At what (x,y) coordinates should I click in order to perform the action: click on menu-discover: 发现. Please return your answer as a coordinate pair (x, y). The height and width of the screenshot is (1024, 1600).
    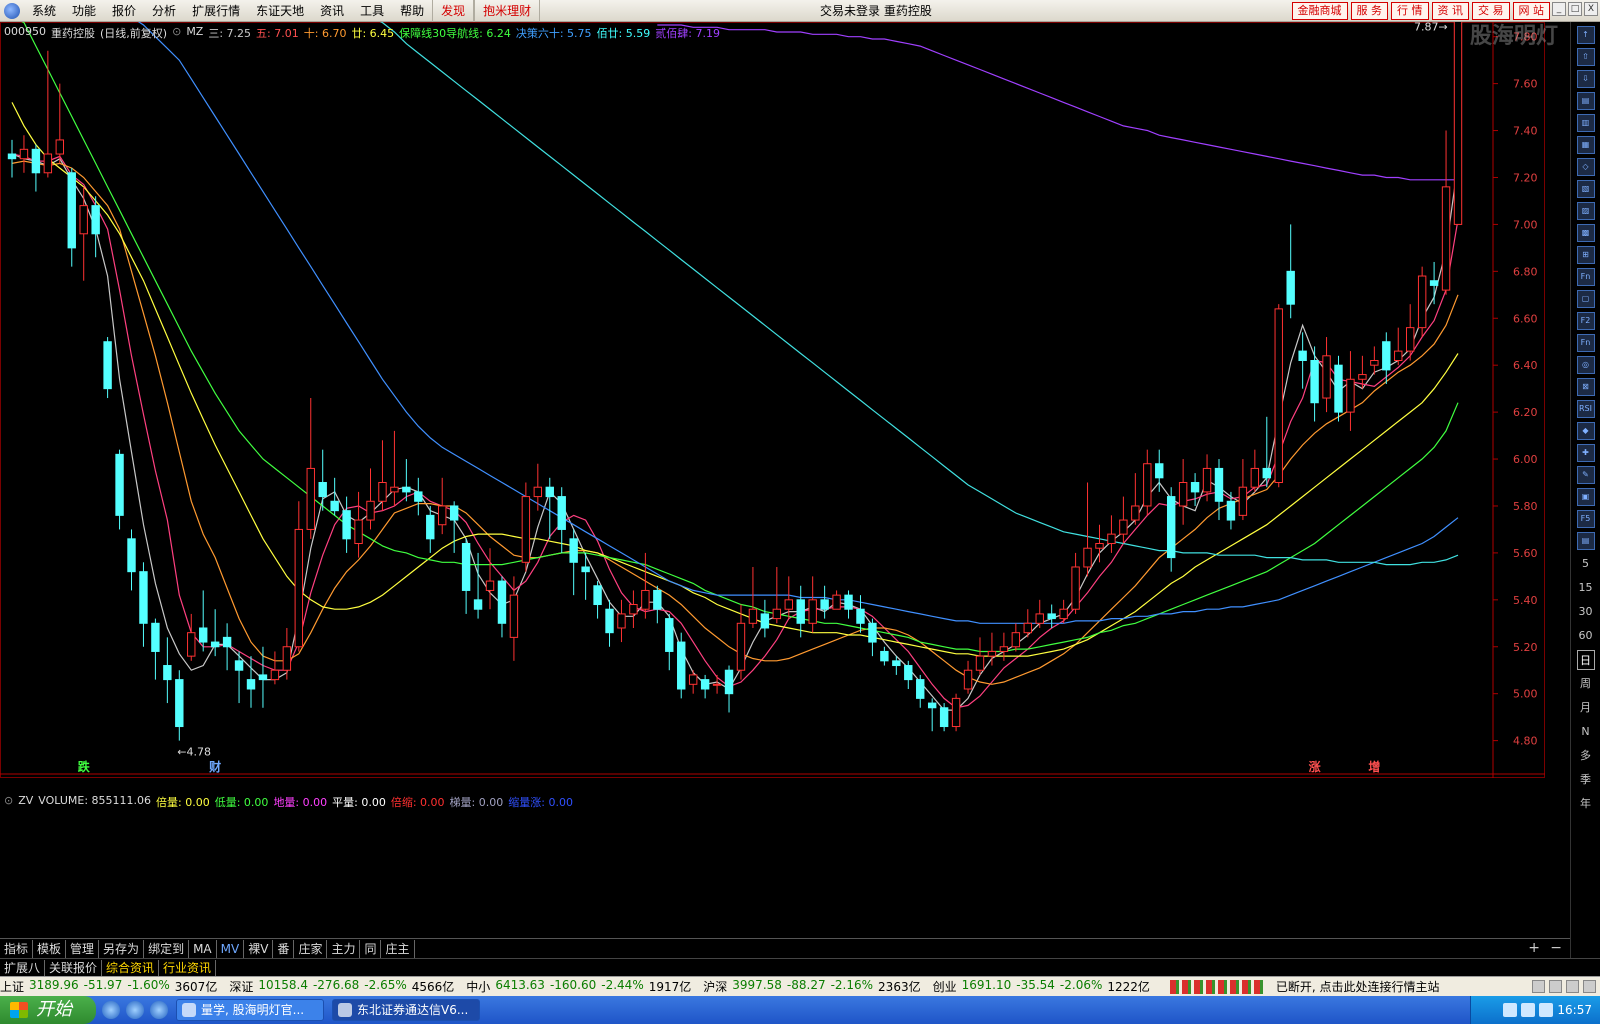
    Looking at the image, I should click on (453, 11).